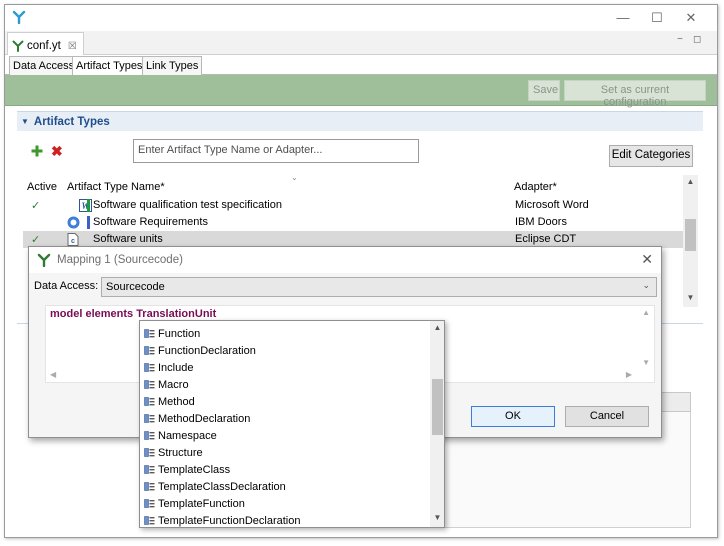 This screenshot has width=724, height=546. What do you see at coordinates (635, 94) in the screenshot?
I see `set-current-configuration-button: Set as current configuration` at bounding box center [635, 94].